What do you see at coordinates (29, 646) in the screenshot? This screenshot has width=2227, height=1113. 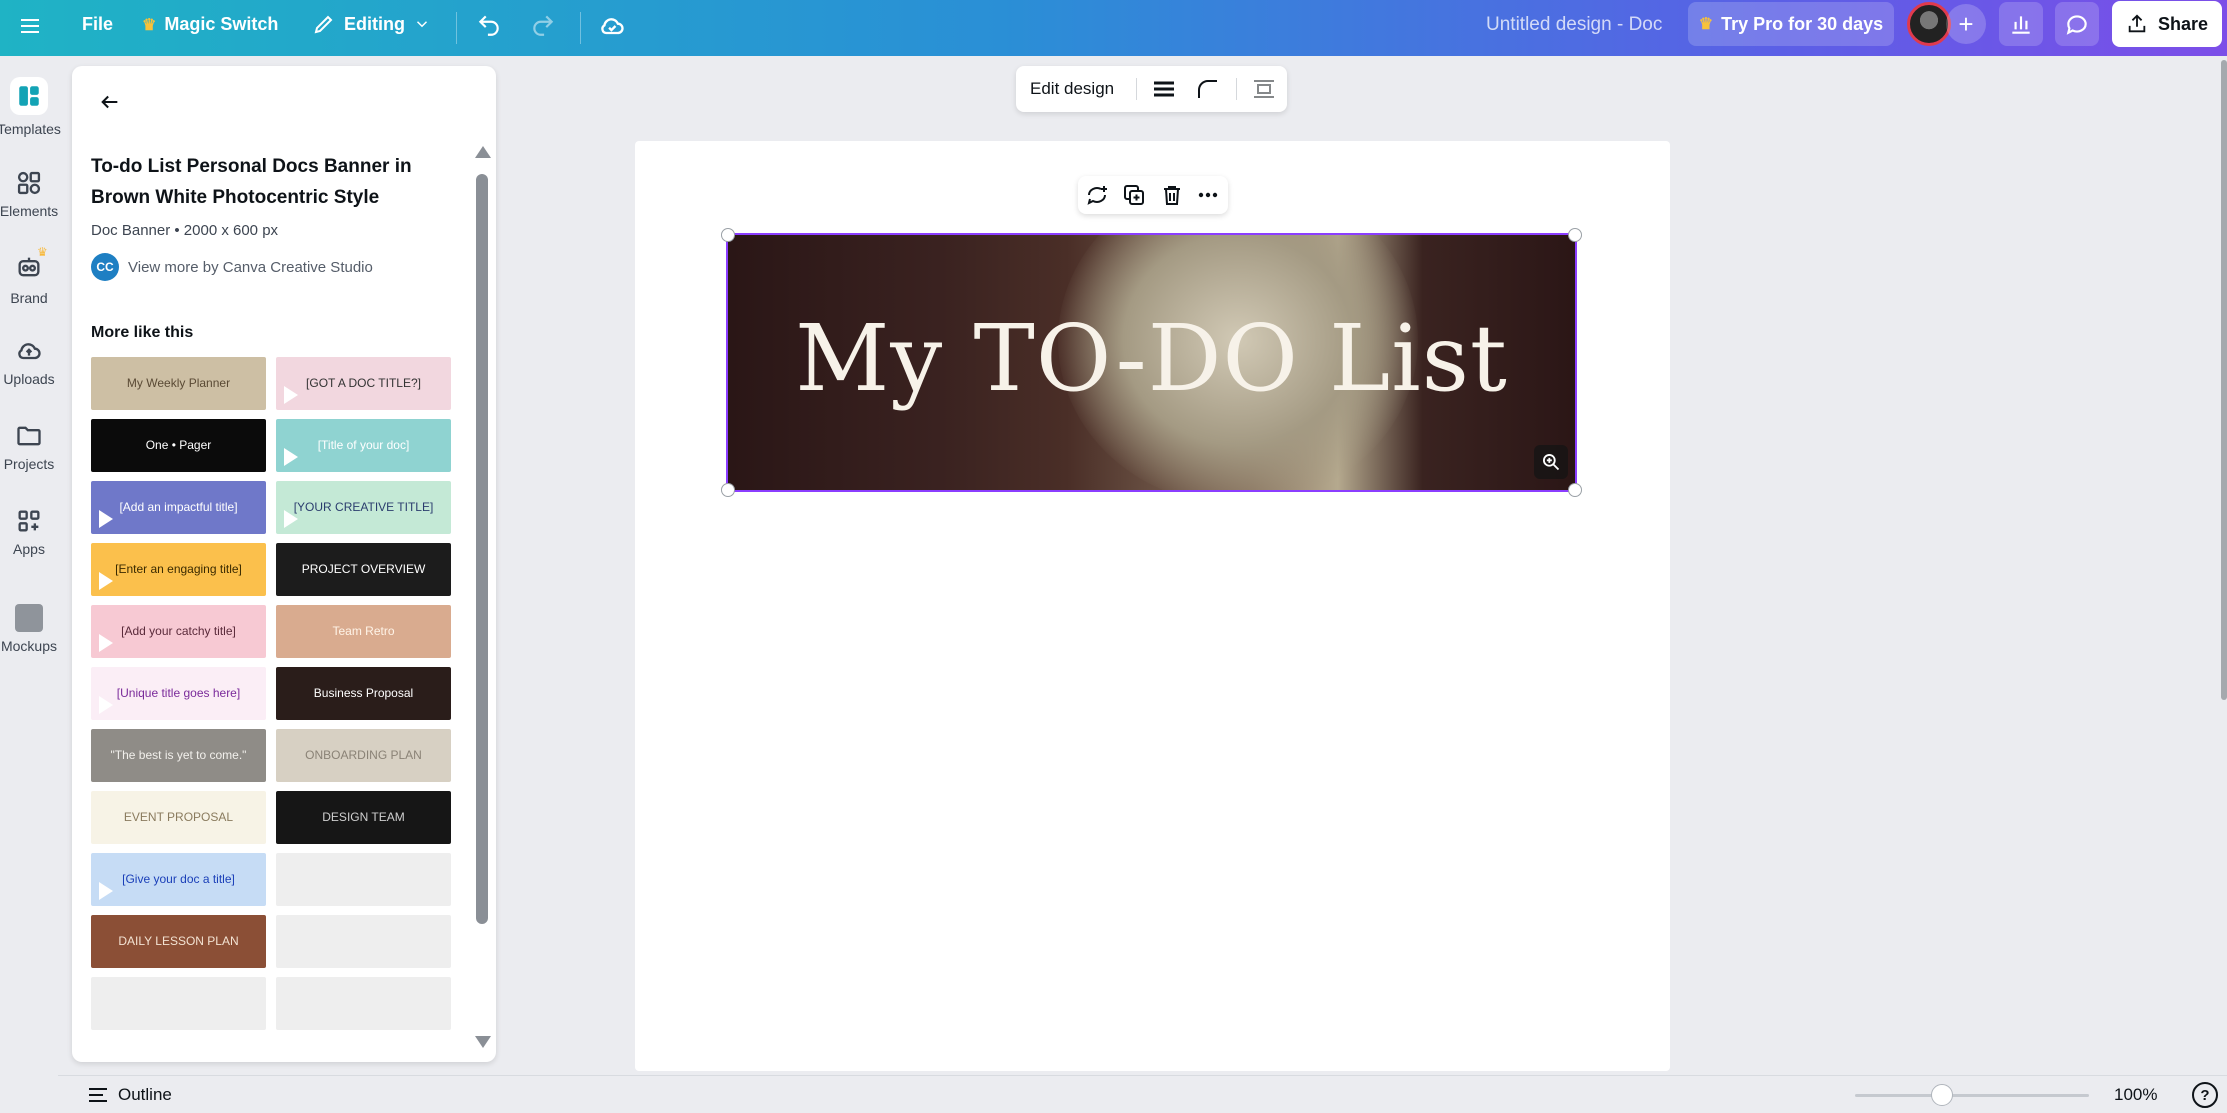 I see `rail-label: Mockups` at bounding box center [29, 646].